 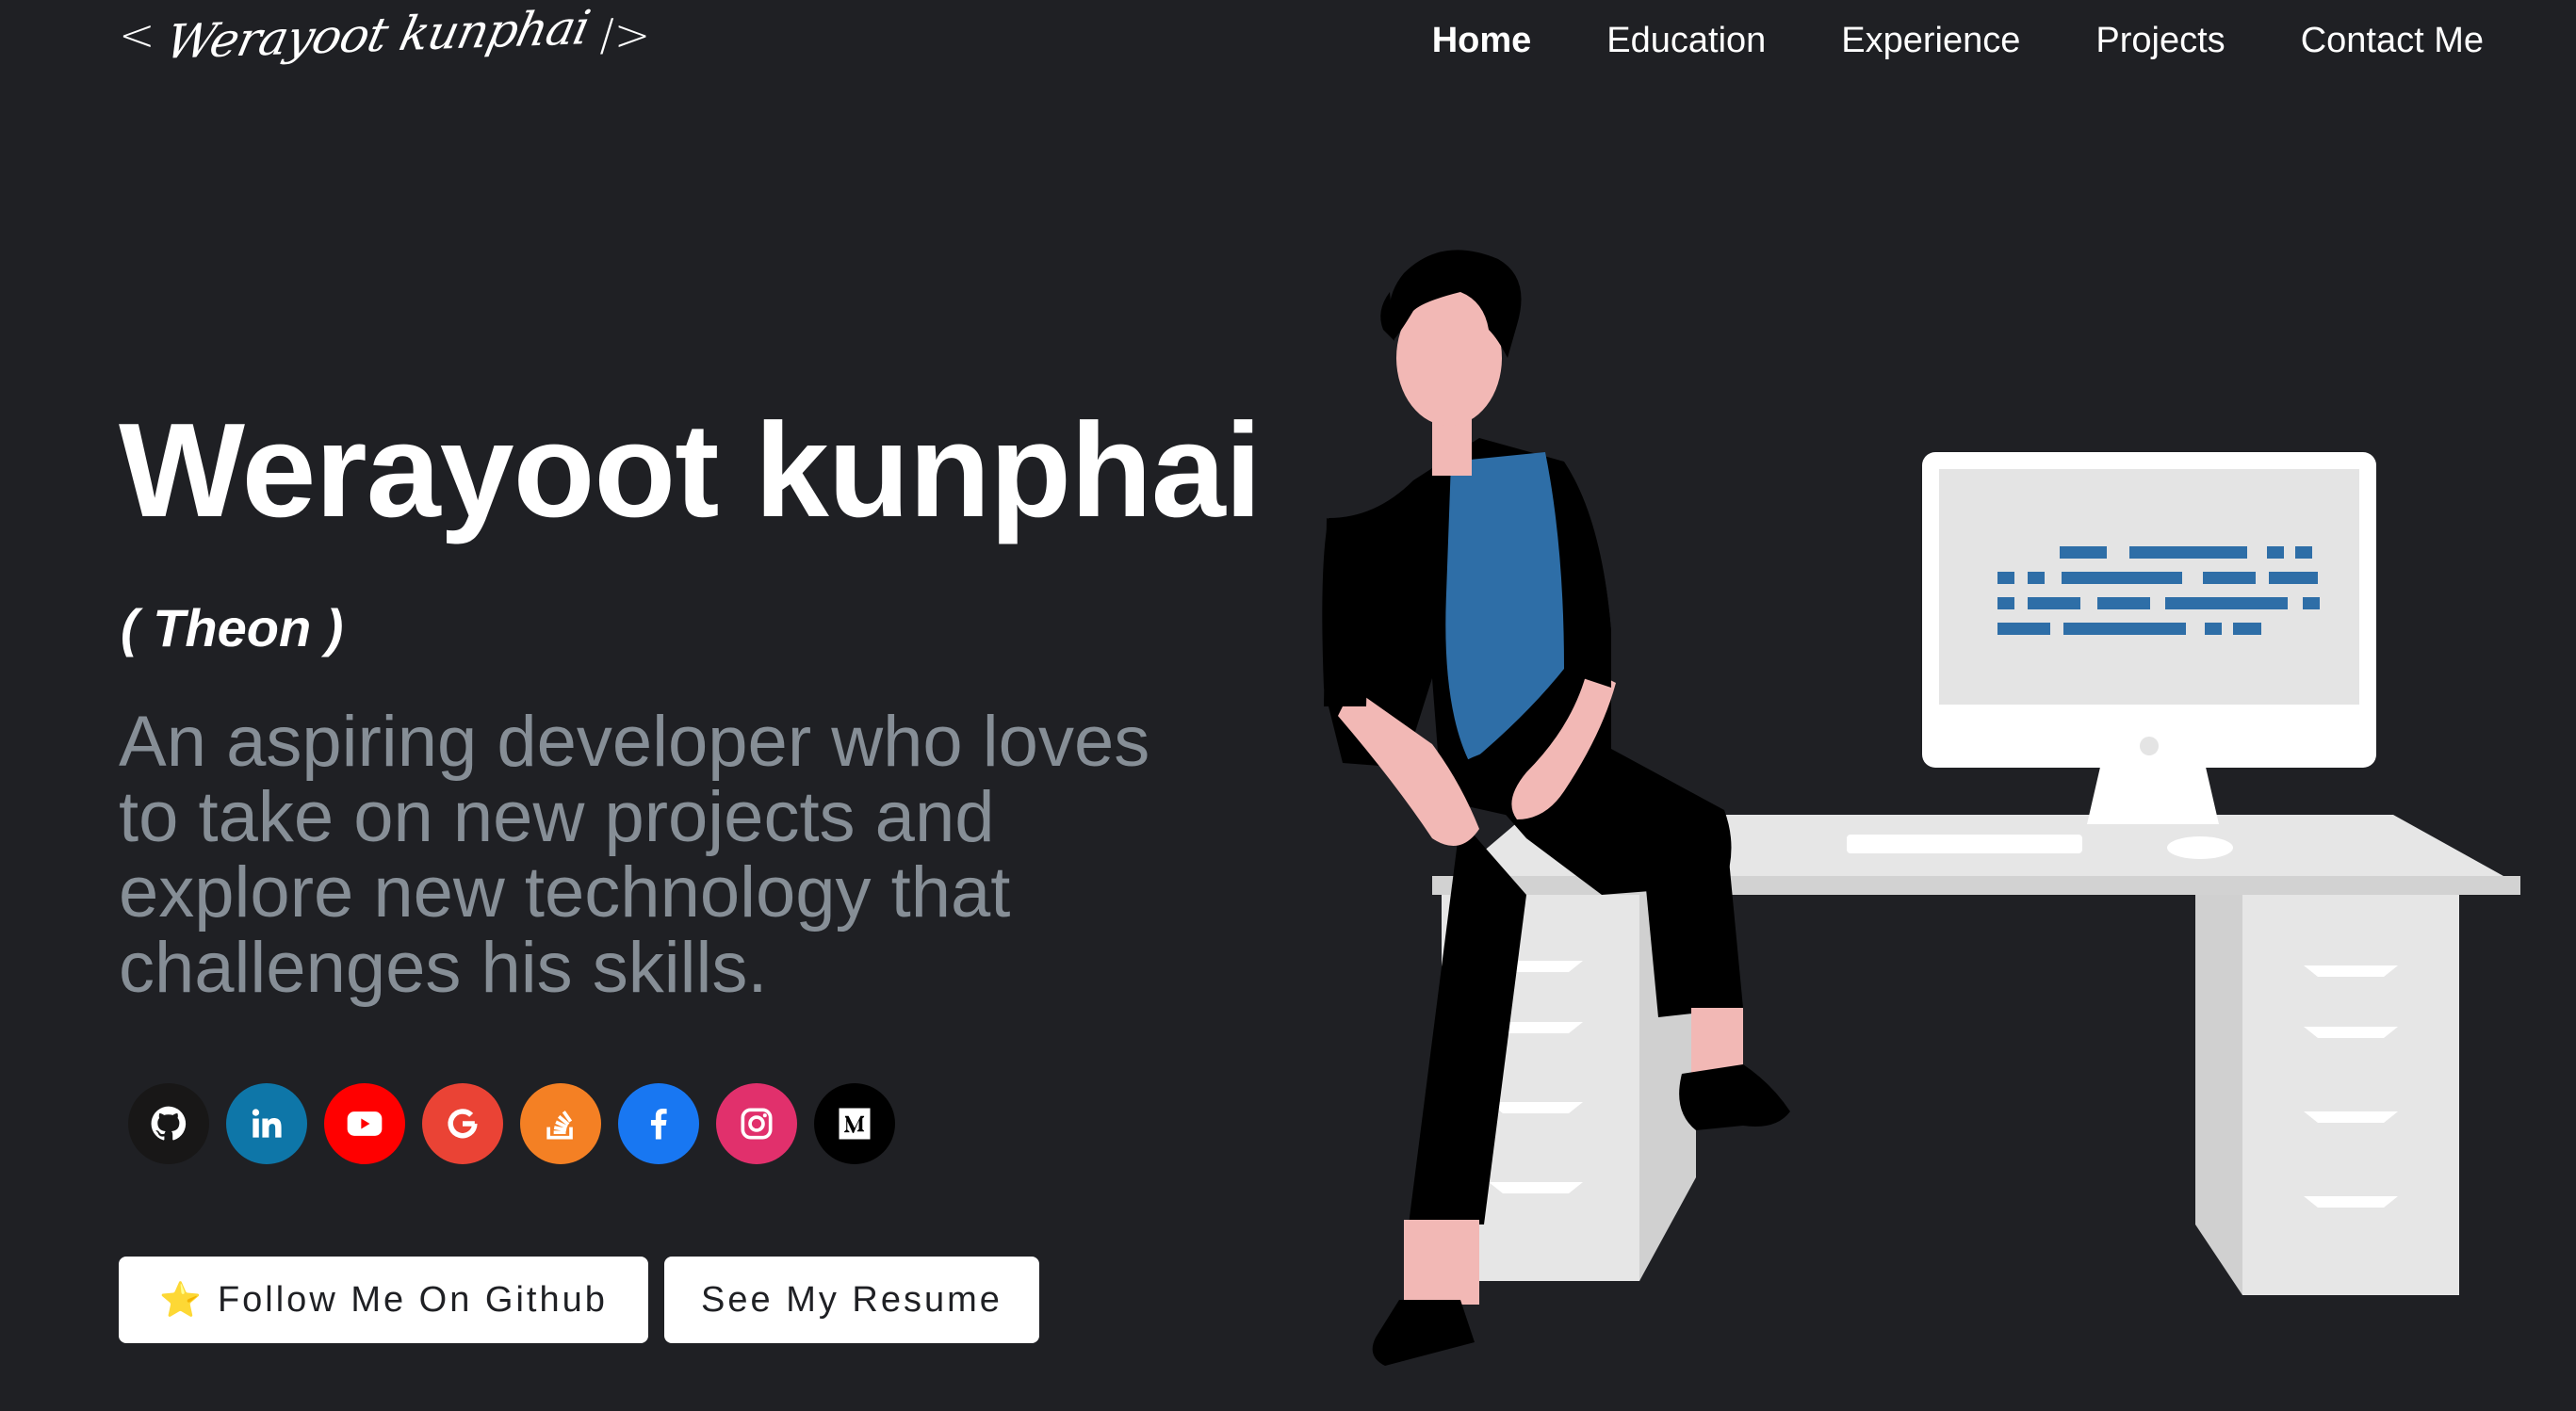 I want to click on linkedin-link, so click(x=266, y=1123).